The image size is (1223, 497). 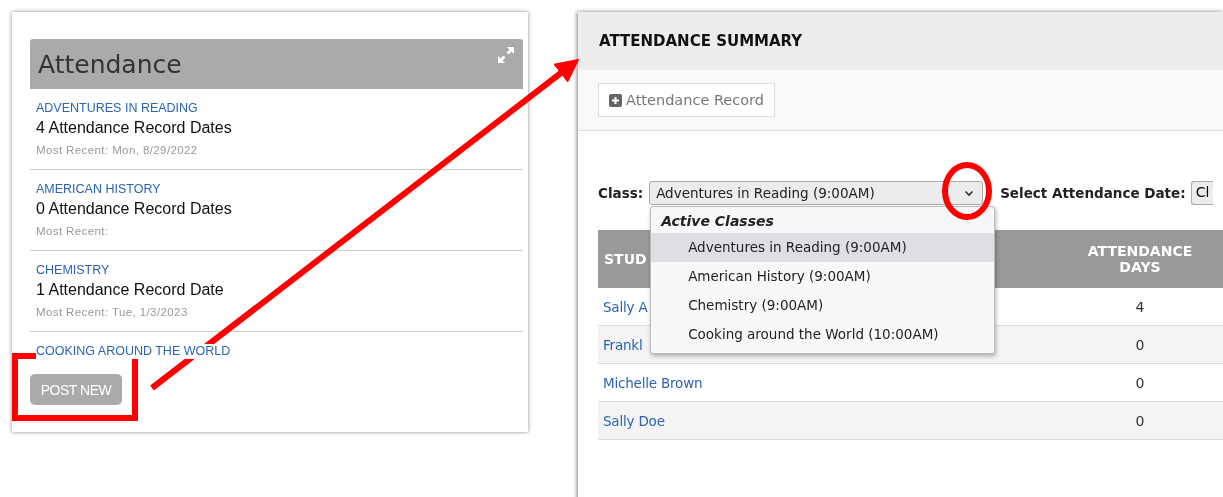 I want to click on class-select: Adventures in Reading (9:00AM), so click(x=816, y=193).